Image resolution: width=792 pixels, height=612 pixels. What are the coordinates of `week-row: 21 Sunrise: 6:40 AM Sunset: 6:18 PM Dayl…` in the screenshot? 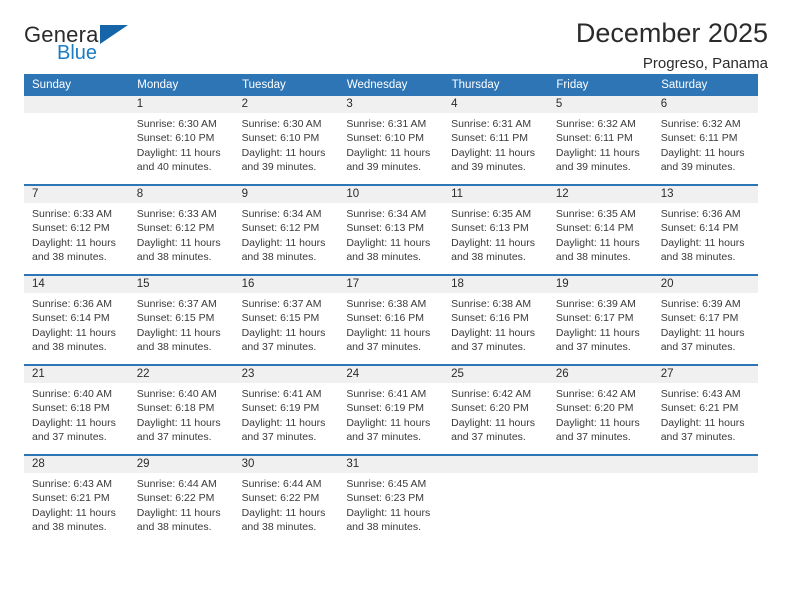 It's located at (391, 409).